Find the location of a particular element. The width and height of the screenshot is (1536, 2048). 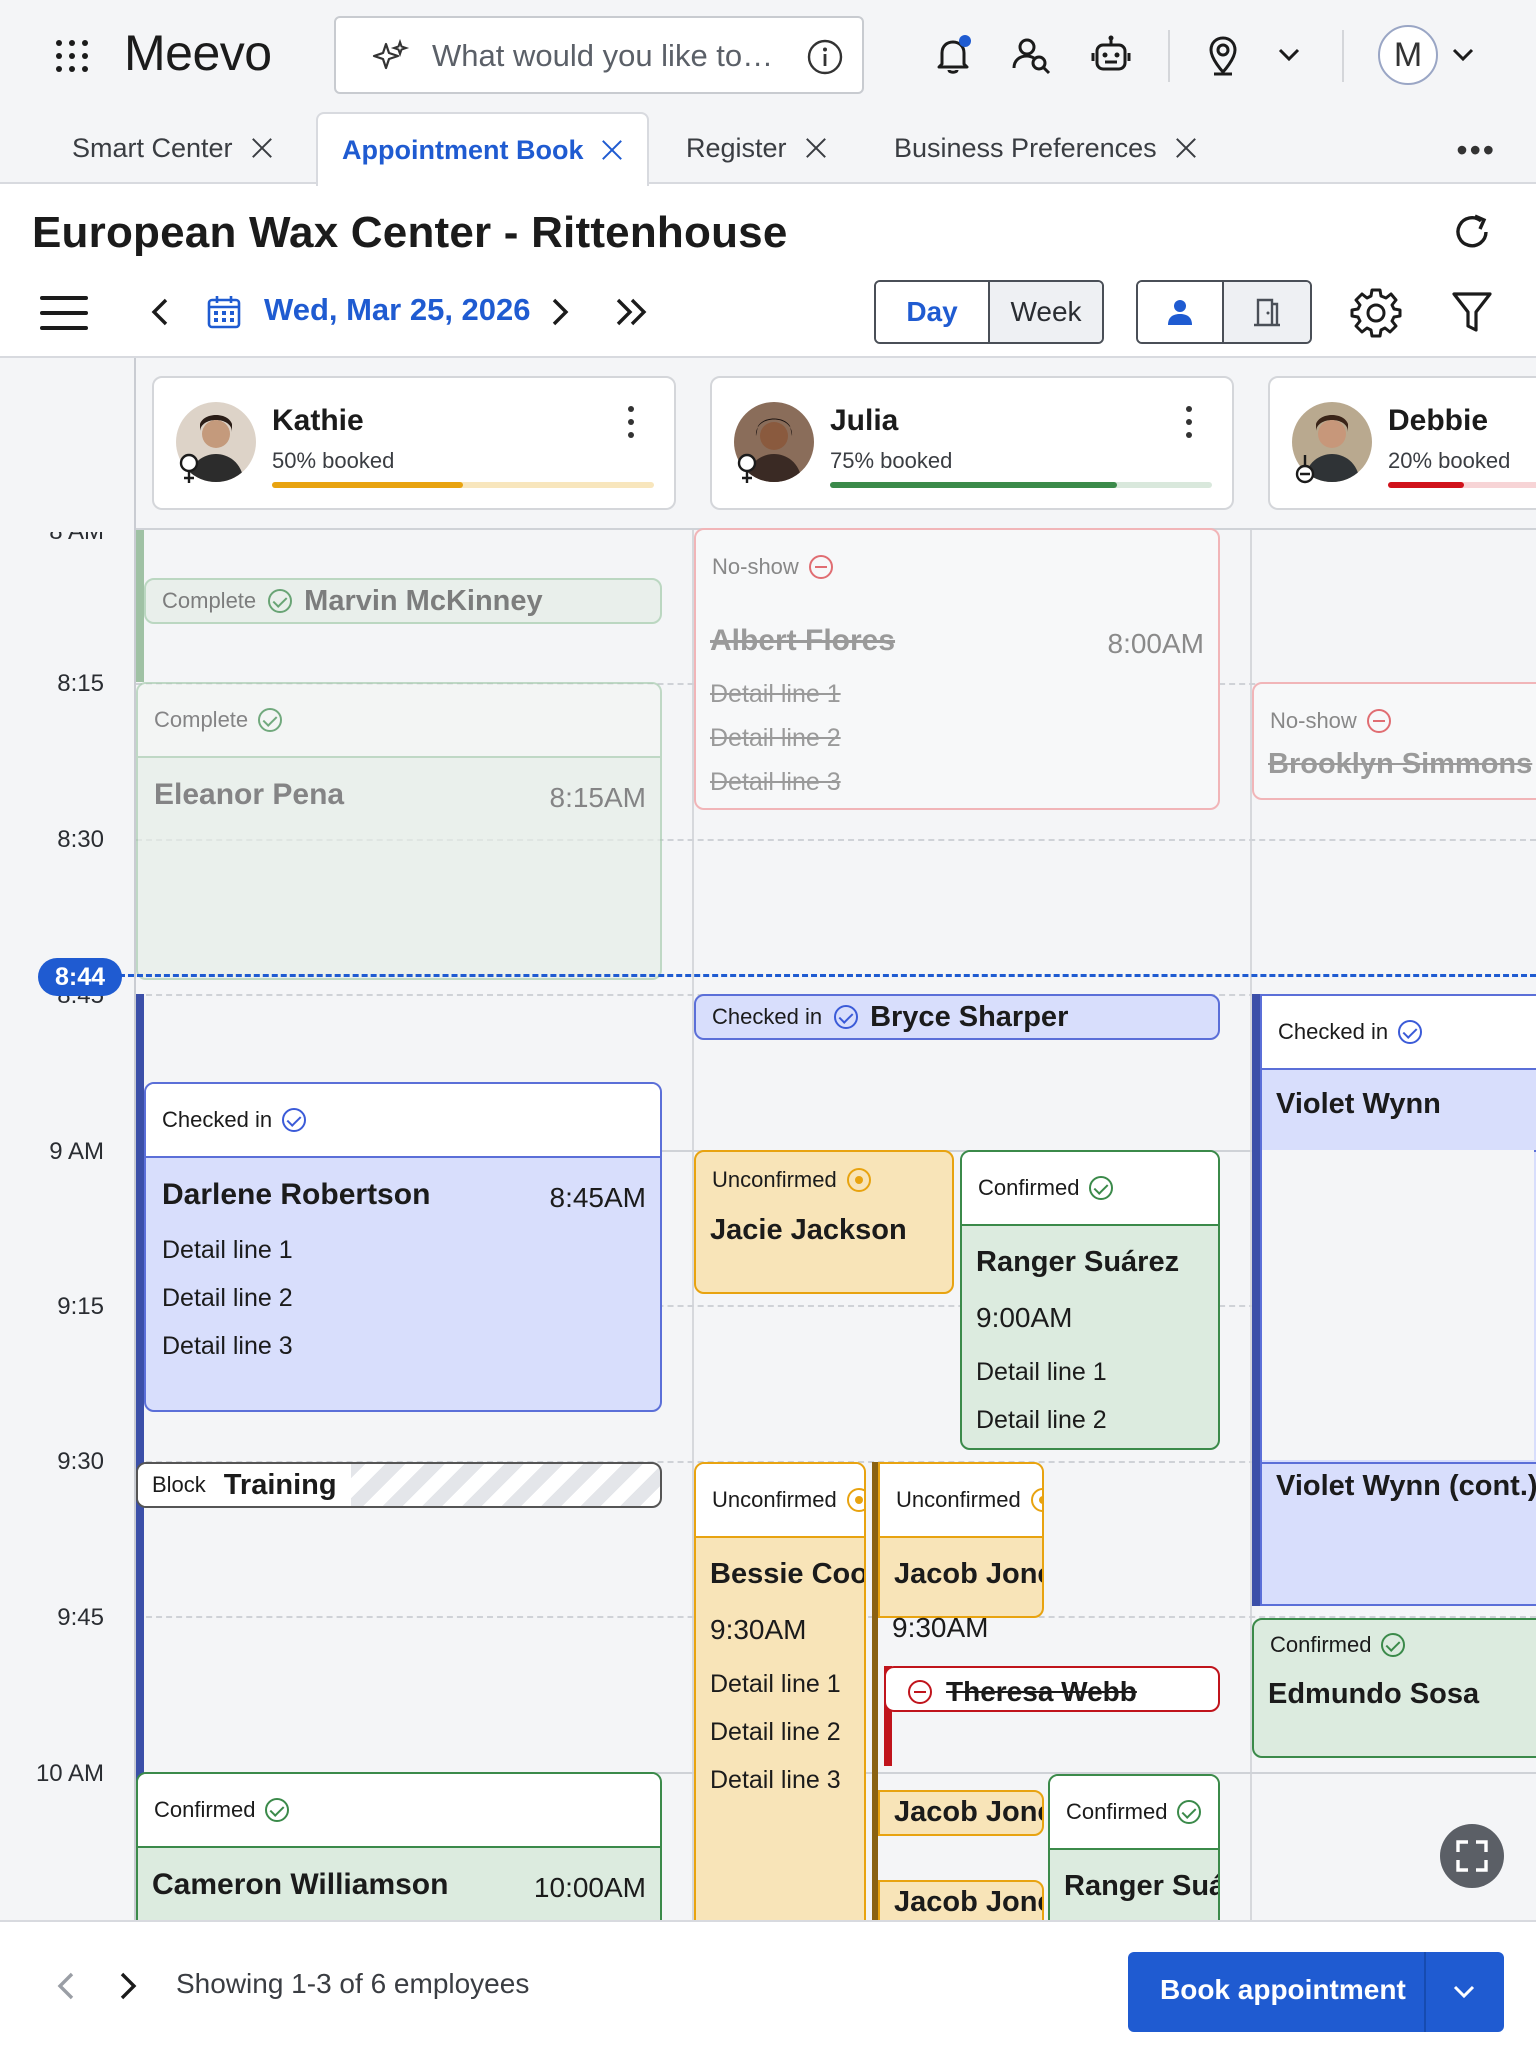

appointment-header: Unconfirmed is located at coordinates (961, 1501).